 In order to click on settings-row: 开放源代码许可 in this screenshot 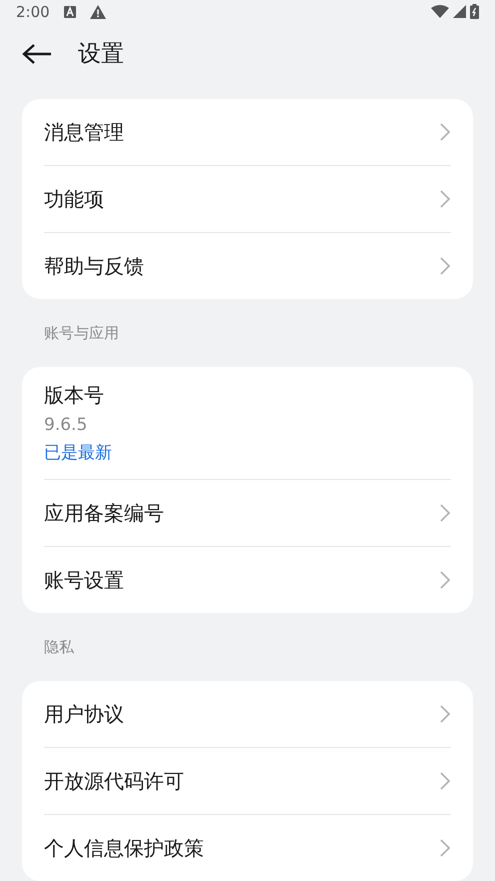, I will do `click(247, 781)`.